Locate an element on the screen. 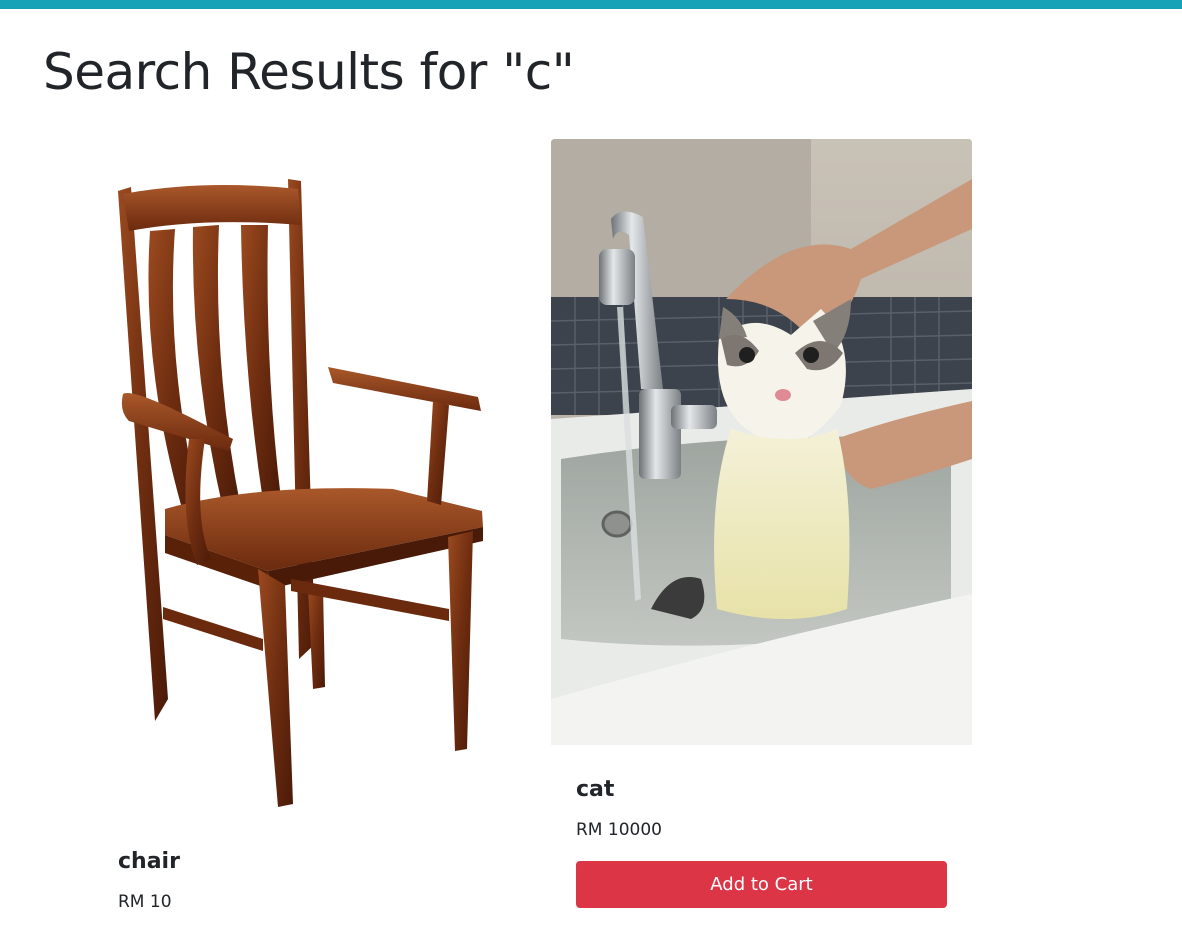 The height and width of the screenshot is (935, 1182). add-to-cart-button: Add to Cart is located at coordinates (761, 884).